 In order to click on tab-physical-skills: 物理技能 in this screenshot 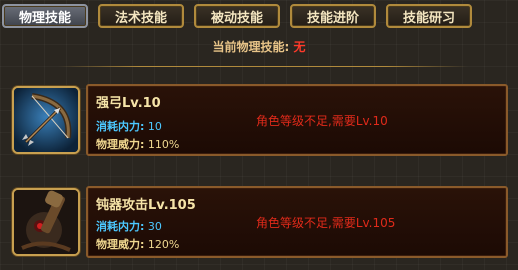, I will do `click(45, 16)`.